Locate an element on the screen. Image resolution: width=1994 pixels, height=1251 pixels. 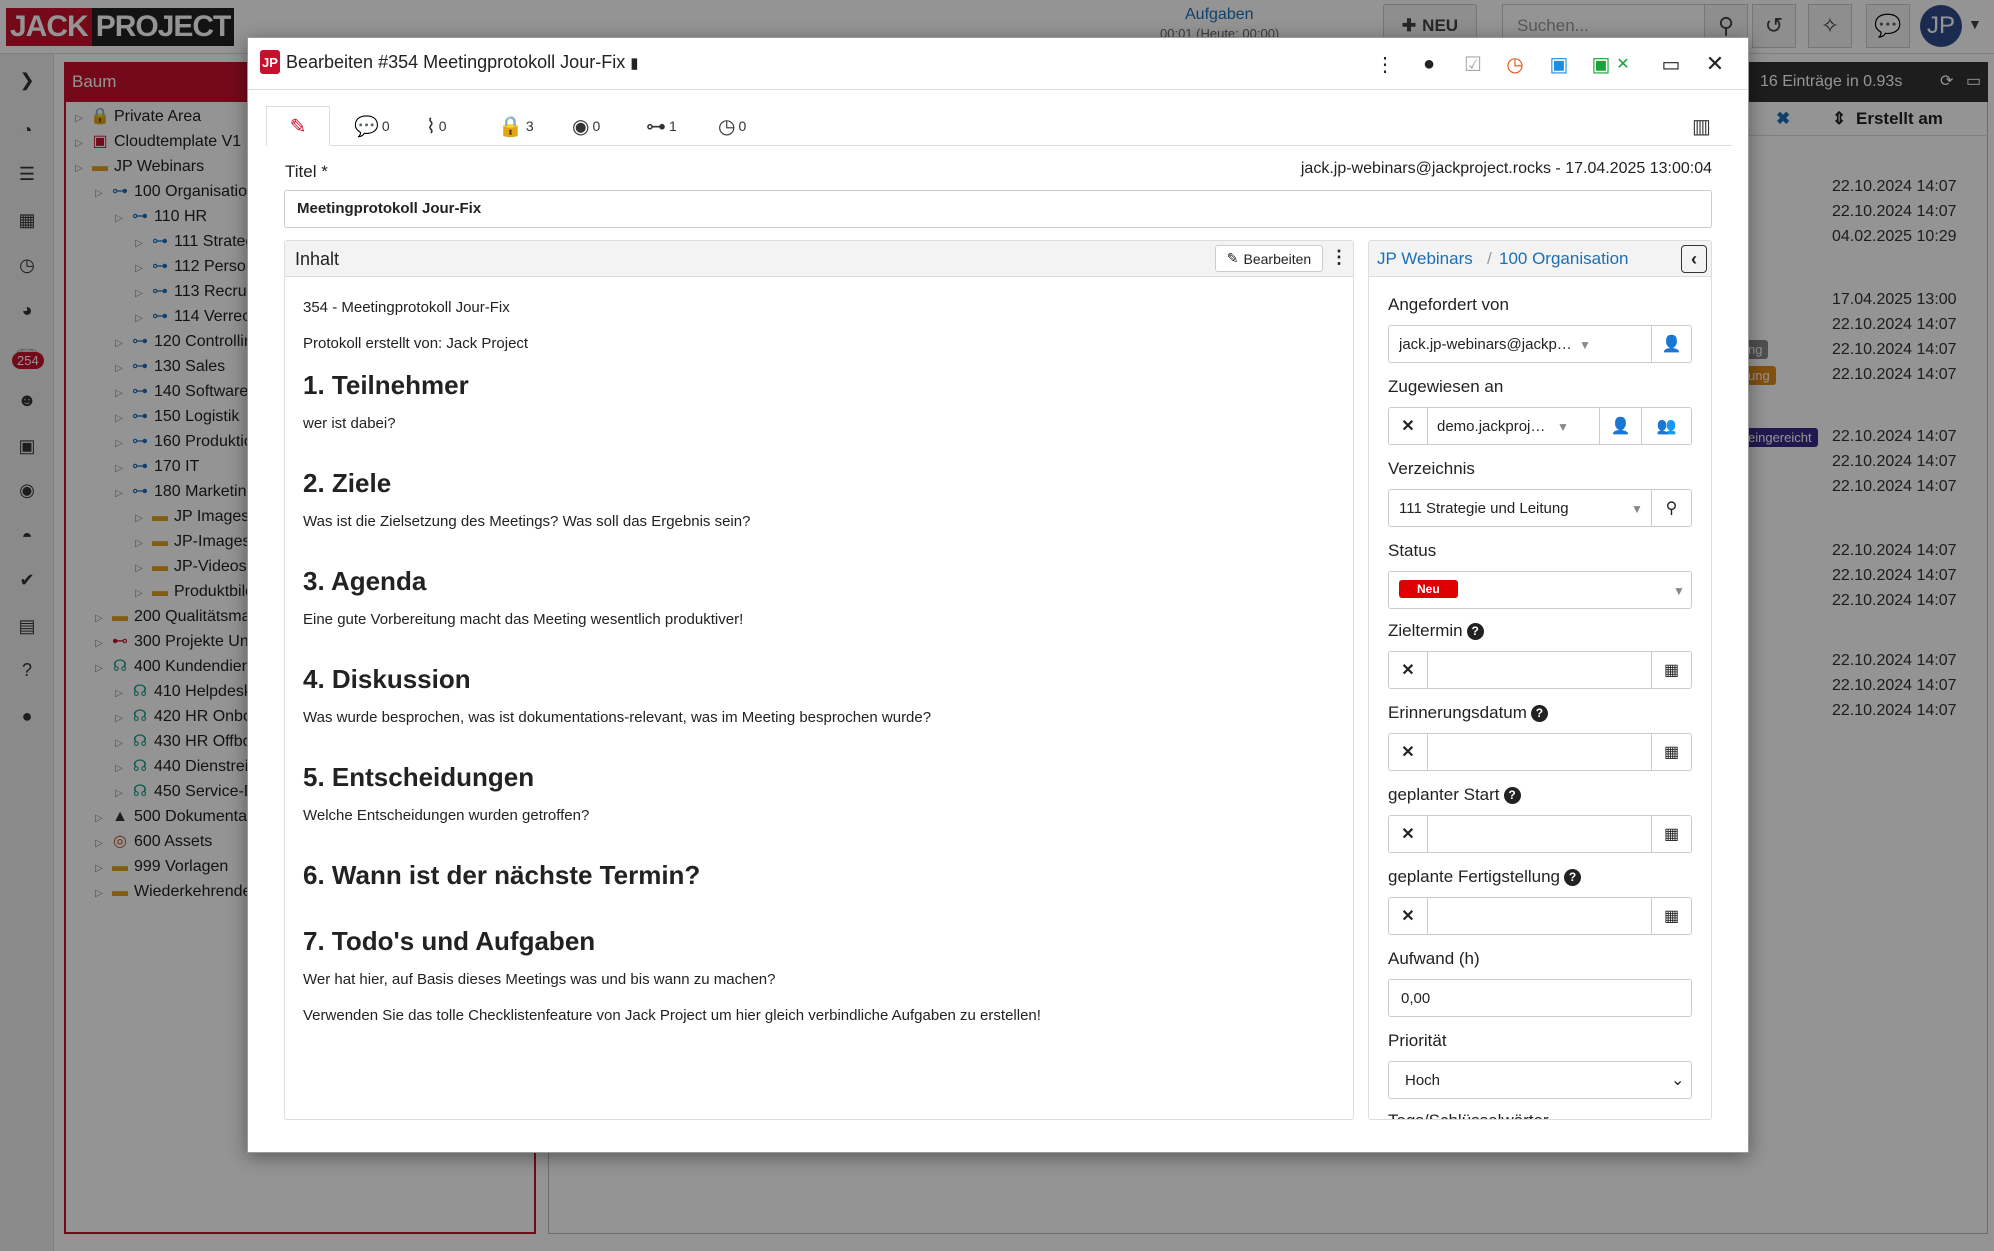
due-date-field: ✕ ▦ is located at coordinates (1540, 670).